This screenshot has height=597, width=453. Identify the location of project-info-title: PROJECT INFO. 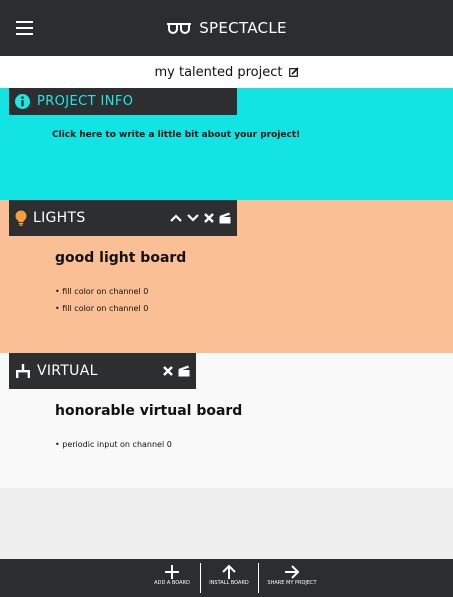
(85, 101).